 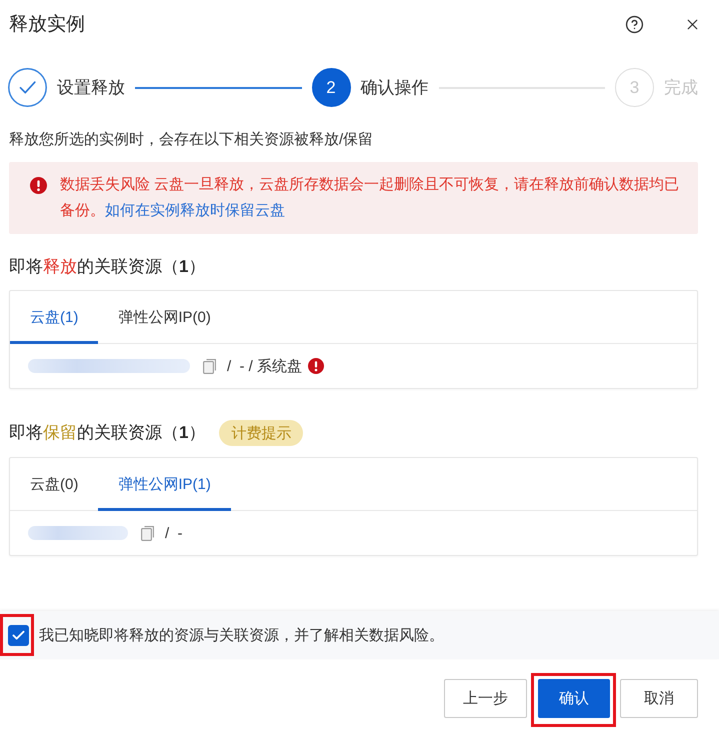 What do you see at coordinates (331, 87) in the screenshot?
I see `step-number: 2` at bounding box center [331, 87].